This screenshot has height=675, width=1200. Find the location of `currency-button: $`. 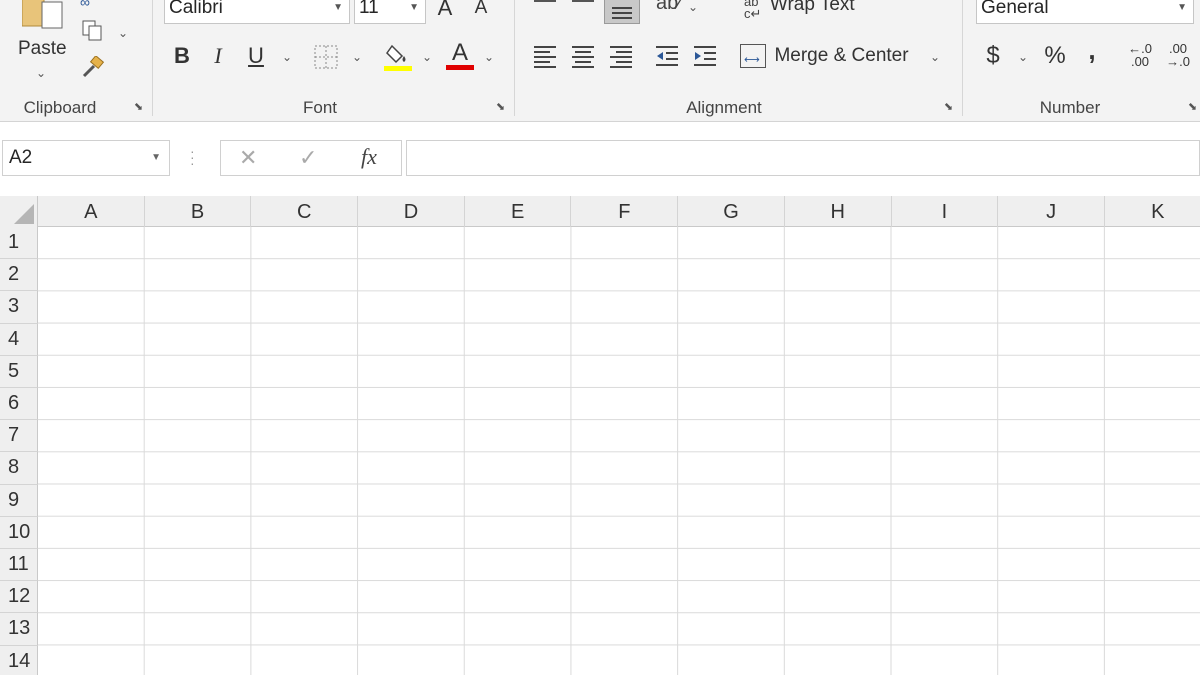

currency-button: $ is located at coordinates (993, 56).